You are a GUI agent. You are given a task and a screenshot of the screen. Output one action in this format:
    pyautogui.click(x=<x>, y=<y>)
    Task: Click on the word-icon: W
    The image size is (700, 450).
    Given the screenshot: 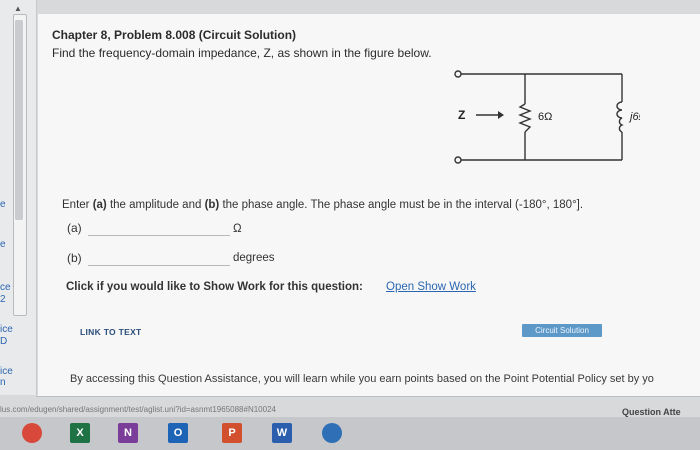 What is the action you would take?
    pyautogui.click(x=282, y=433)
    